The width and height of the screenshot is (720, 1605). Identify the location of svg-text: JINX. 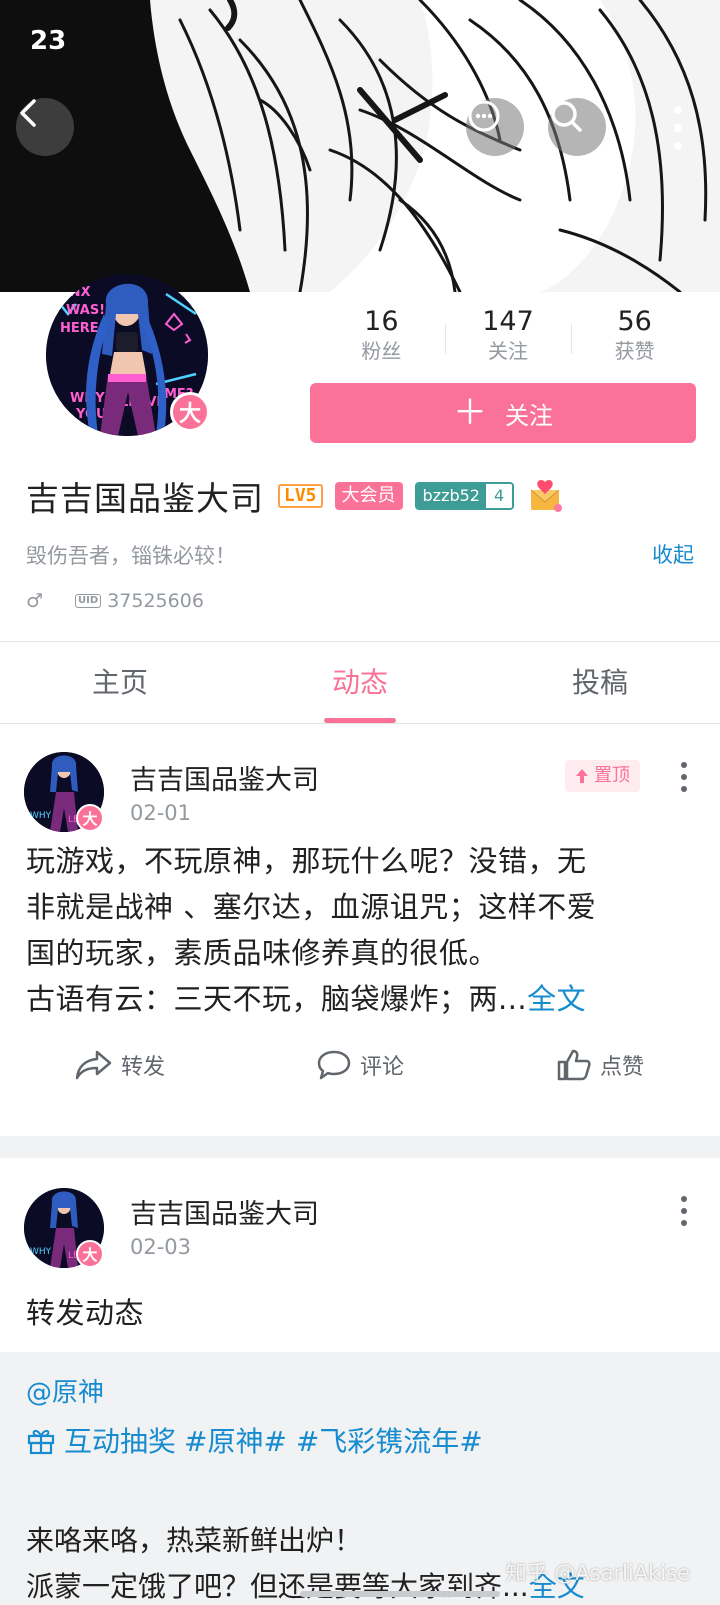
(75, 292).